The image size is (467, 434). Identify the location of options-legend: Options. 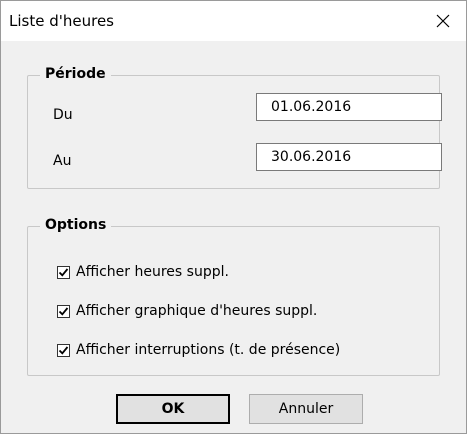
(76, 225).